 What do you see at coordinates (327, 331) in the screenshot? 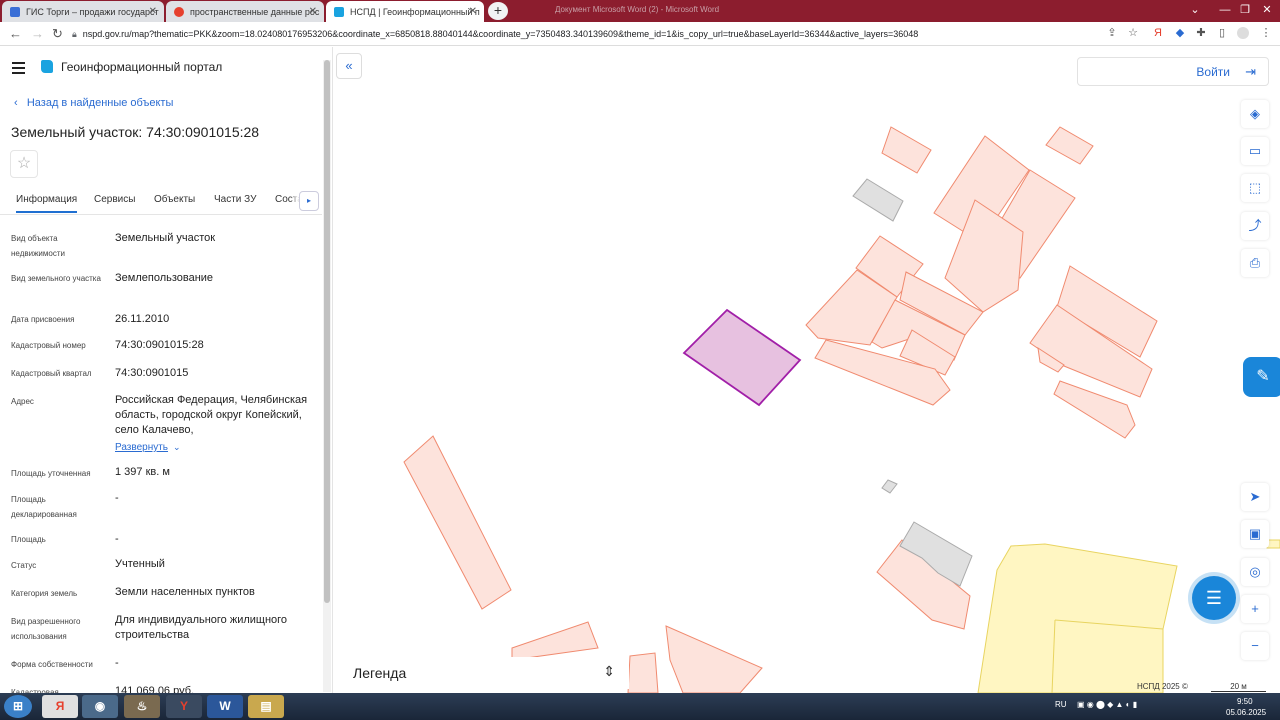
I see `panel-scrollbar-thumb` at bounding box center [327, 331].